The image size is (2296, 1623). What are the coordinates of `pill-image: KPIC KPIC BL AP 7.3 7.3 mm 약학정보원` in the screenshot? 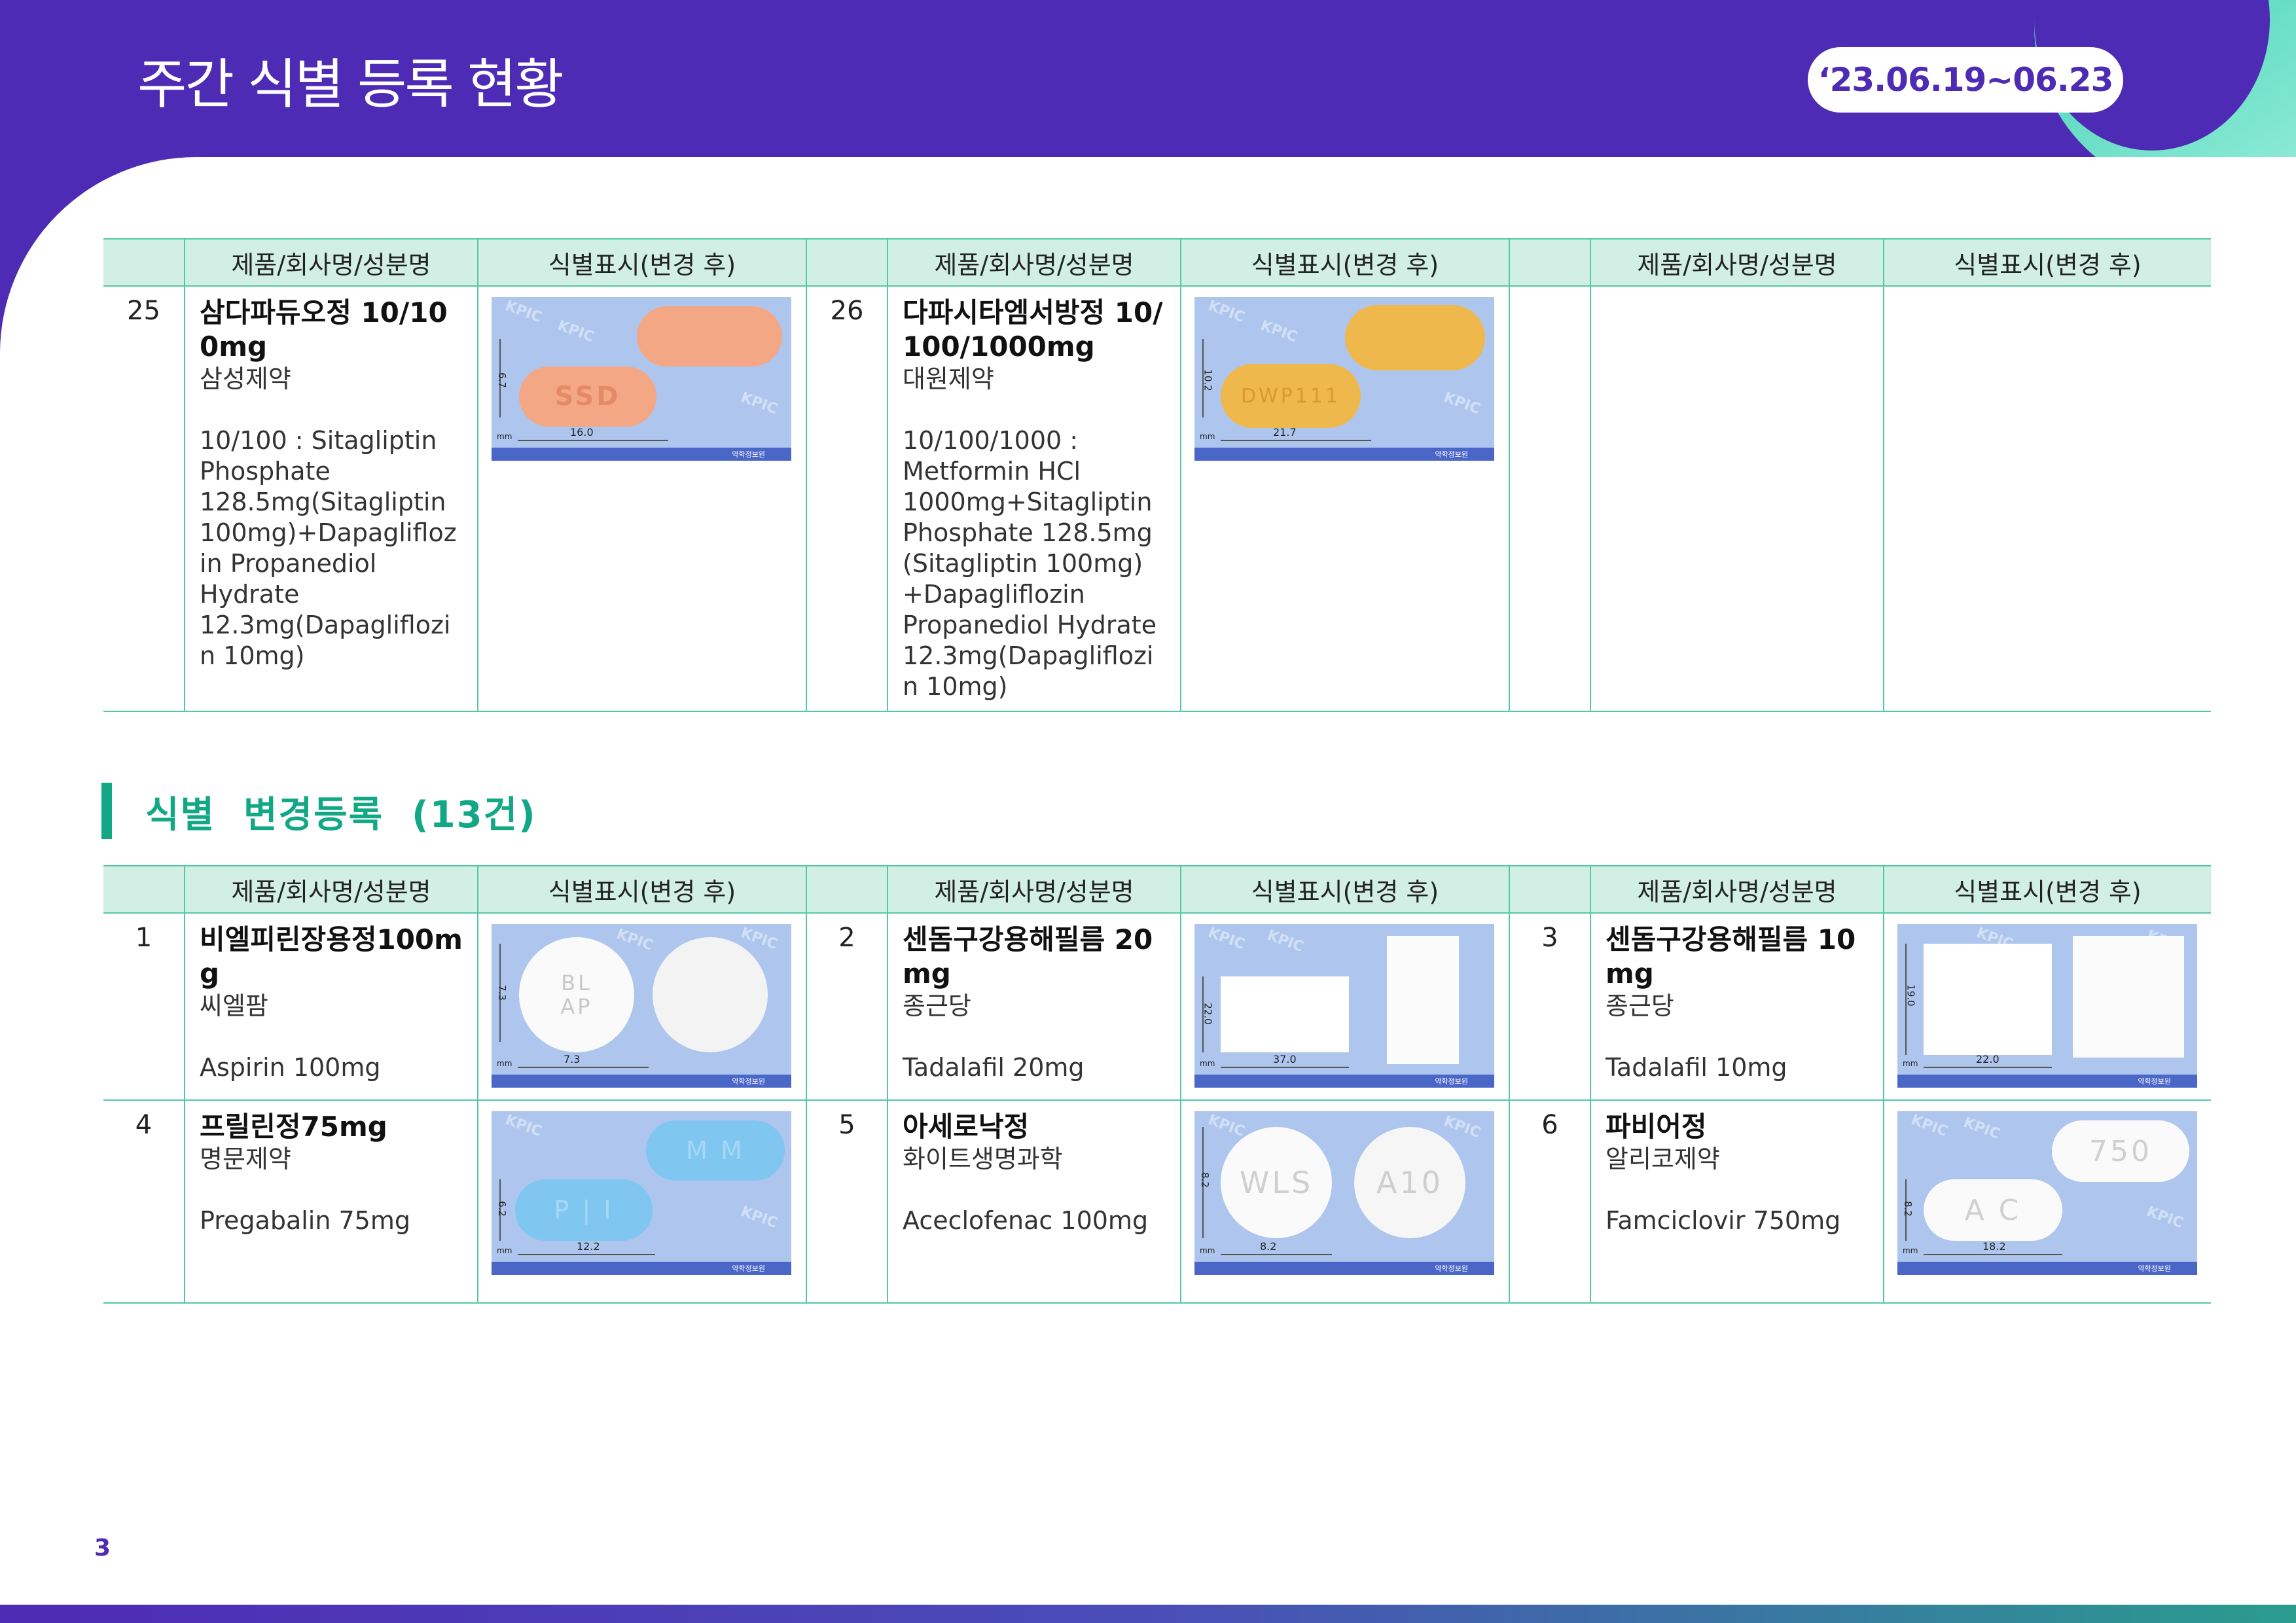 It's located at (641, 1006).